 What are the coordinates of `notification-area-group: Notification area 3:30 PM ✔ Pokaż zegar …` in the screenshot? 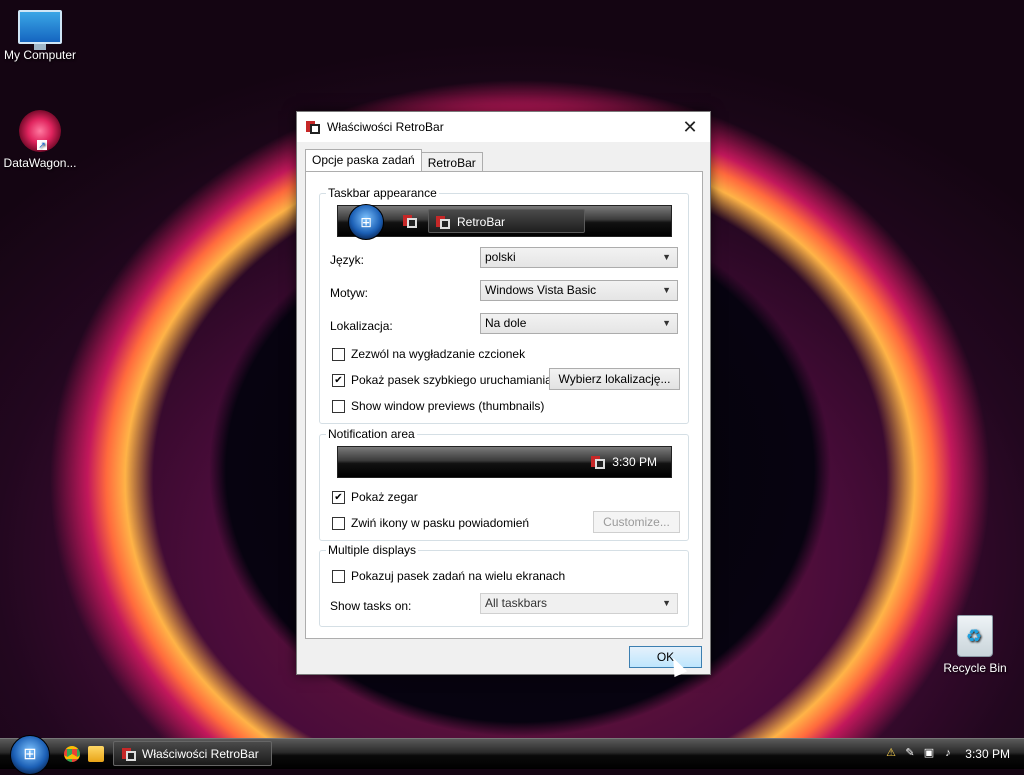 It's located at (504, 484).